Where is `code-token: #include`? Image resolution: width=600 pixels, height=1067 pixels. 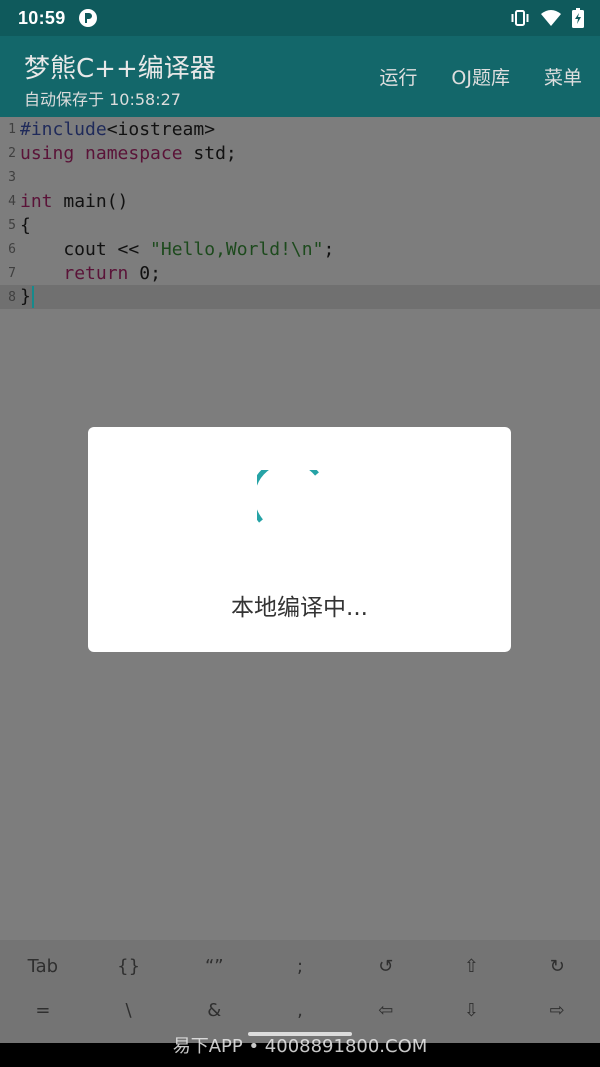
code-token: #include is located at coordinates (63, 129).